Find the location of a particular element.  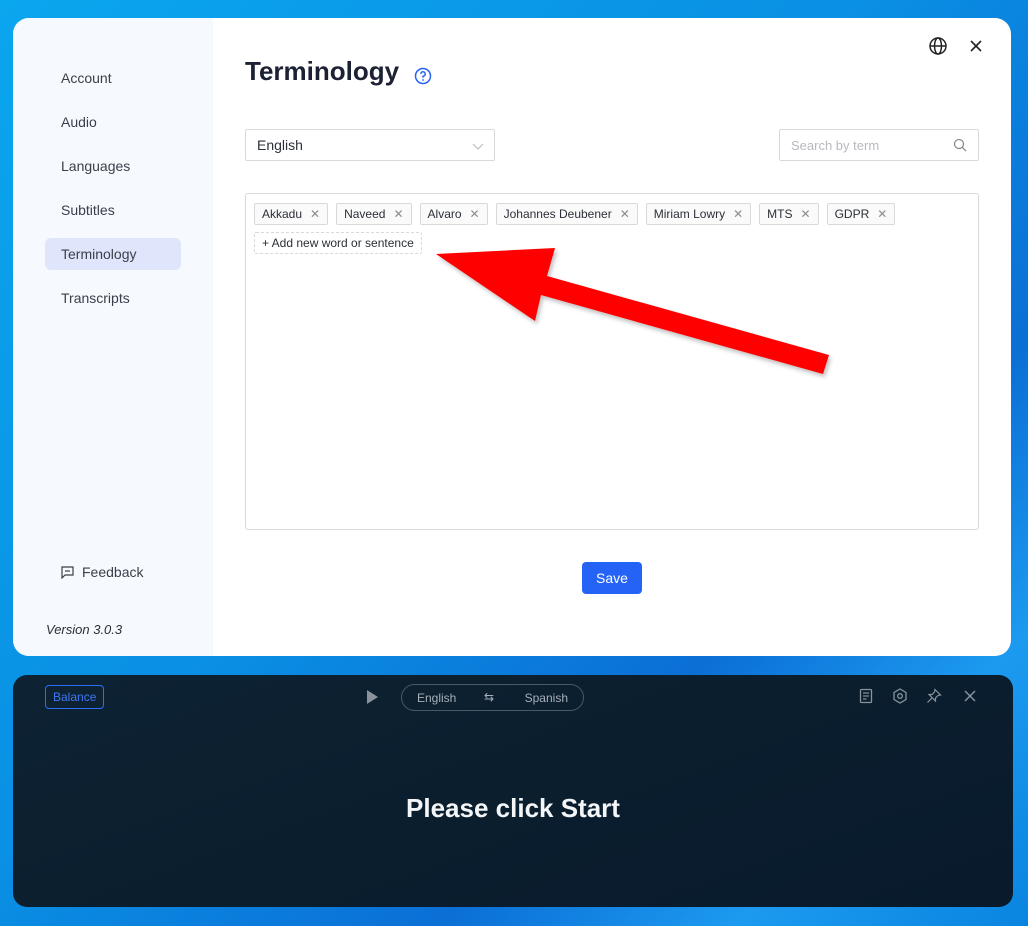

term-tag: Alvaro ✕ is located at coordinates (453, 214).